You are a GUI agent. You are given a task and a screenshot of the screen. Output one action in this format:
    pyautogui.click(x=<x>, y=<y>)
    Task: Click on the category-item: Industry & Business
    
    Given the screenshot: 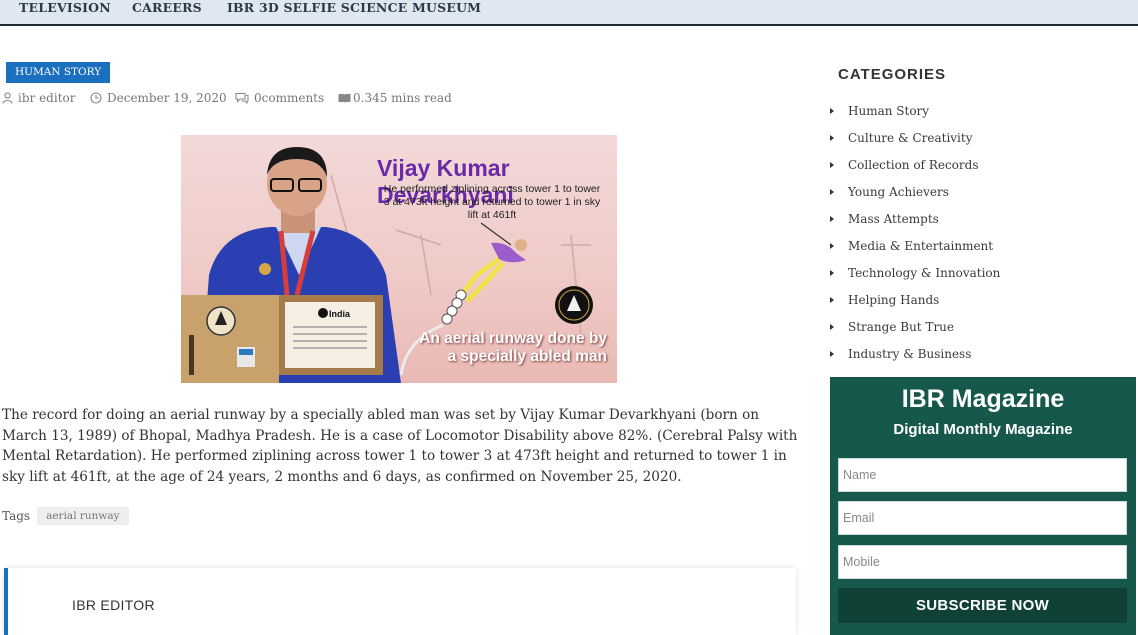 What is the action you would take?
    pyautogui.click(x=978, y=353)
    